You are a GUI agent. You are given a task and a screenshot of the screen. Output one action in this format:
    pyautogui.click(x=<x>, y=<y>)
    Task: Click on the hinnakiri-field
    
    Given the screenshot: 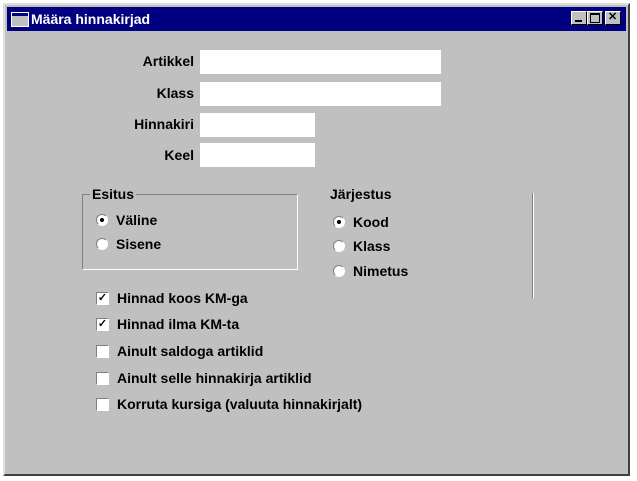 What is the action you would take?
    pyautogui.click(x=257, y=125)
    